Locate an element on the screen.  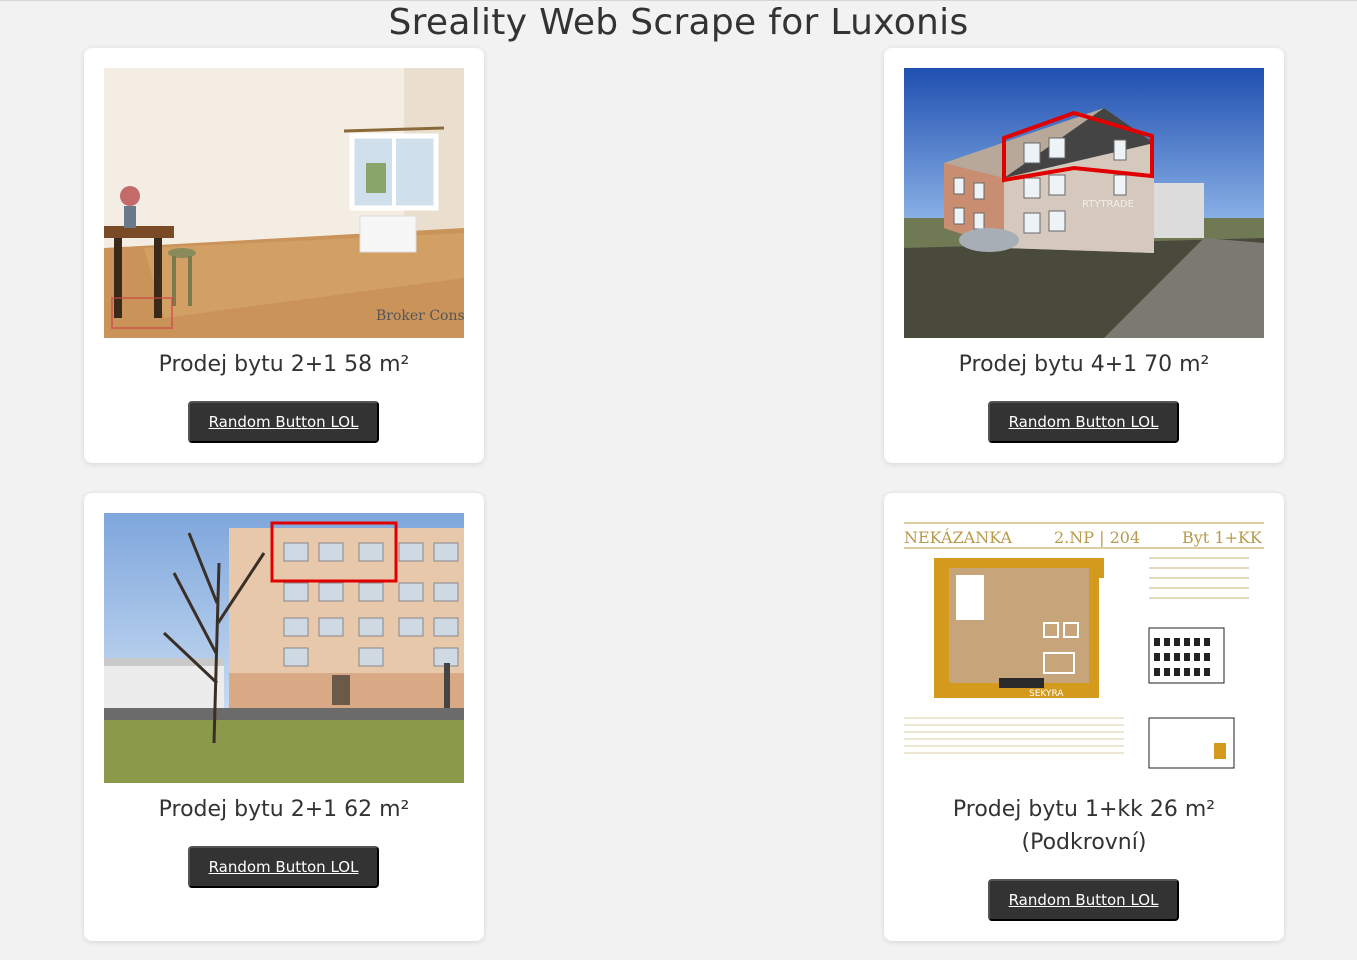
plan-type: Byt 1+KK is located at coordinates (1222, 537).